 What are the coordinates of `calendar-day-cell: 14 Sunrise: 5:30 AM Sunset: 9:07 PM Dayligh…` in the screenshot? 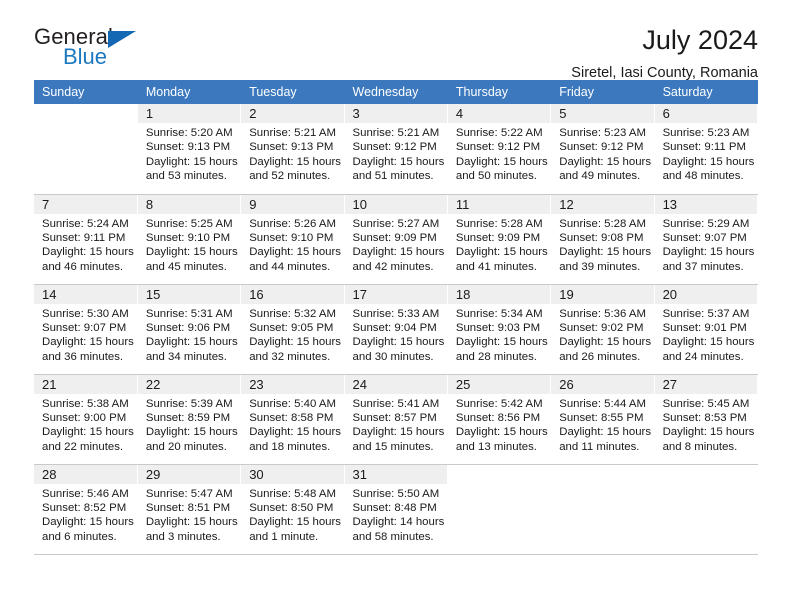 It's located at (86, 329).